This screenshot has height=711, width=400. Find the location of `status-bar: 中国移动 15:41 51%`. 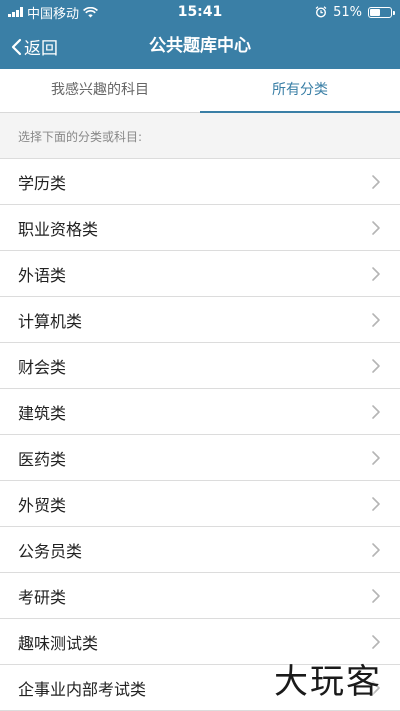

status-bar: 中国移动 15:41 51% is located at coordinates (200, 12).